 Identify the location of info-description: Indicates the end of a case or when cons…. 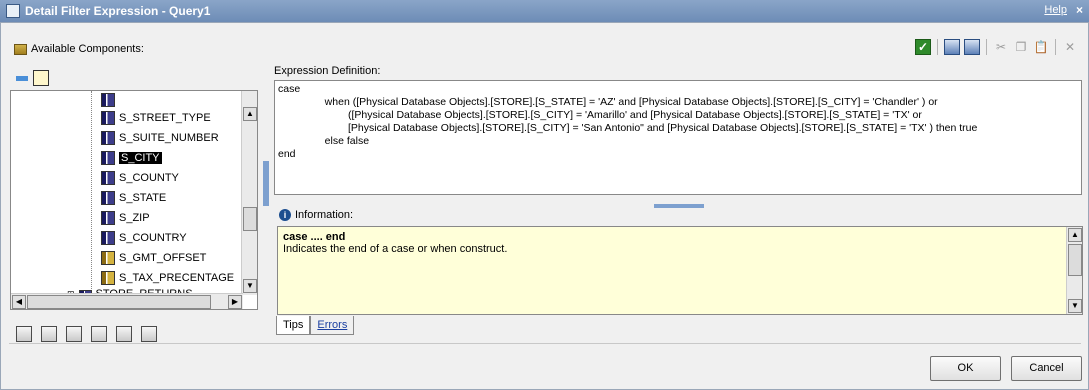
(395, 249).